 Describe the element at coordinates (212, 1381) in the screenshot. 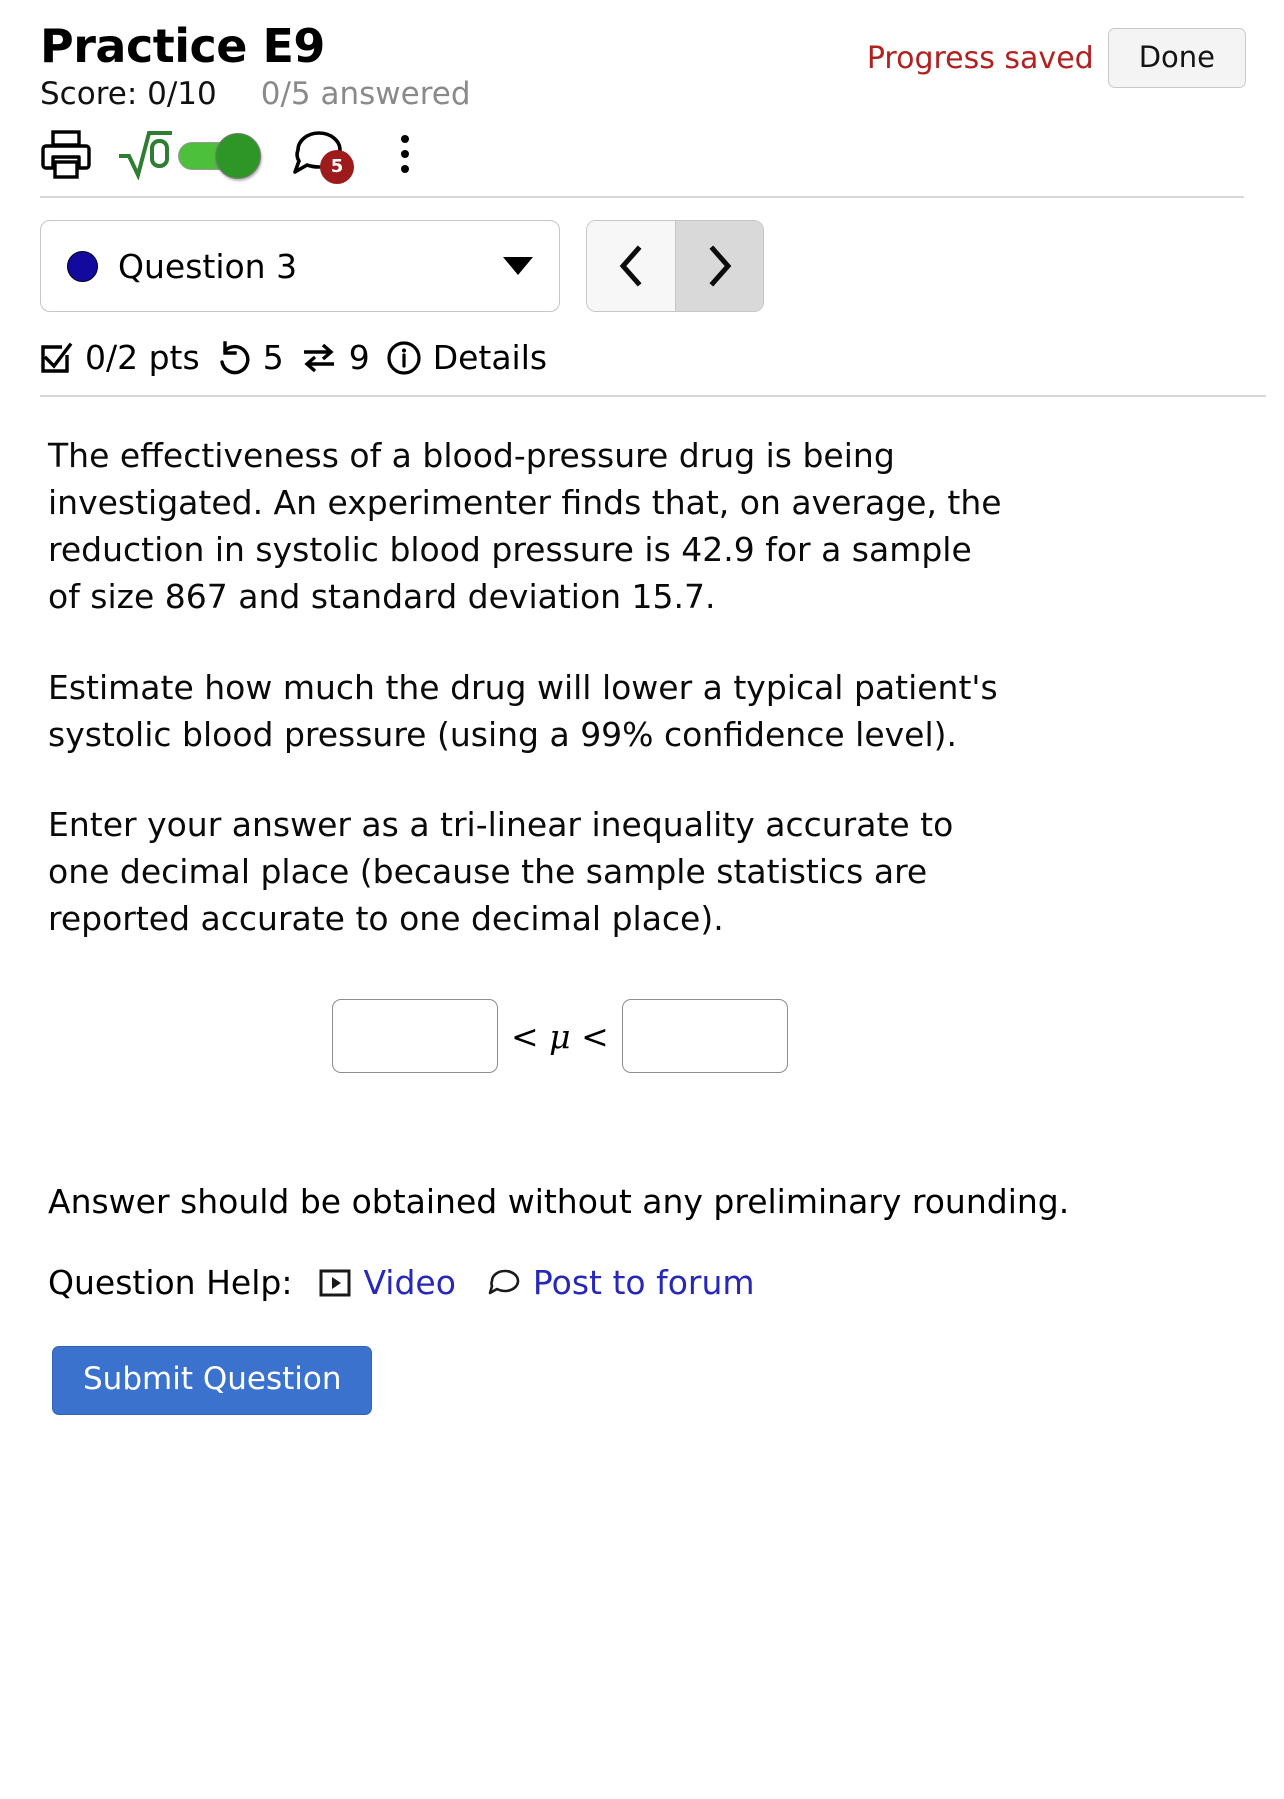

I see `submit-question-button: Submit Question` at that location.